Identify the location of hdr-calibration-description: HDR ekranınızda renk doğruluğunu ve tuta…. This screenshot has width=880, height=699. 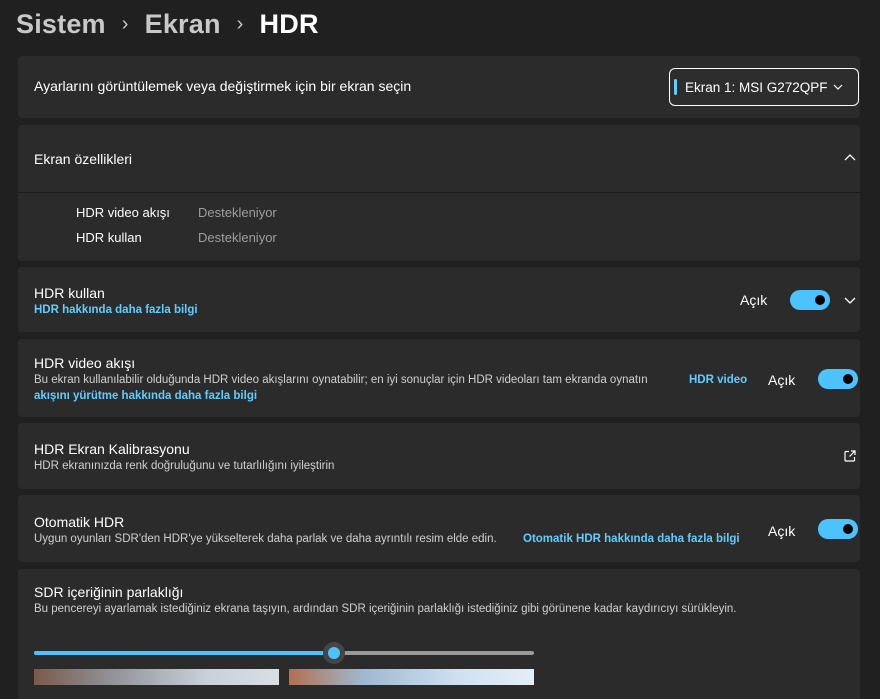
(184, 466).